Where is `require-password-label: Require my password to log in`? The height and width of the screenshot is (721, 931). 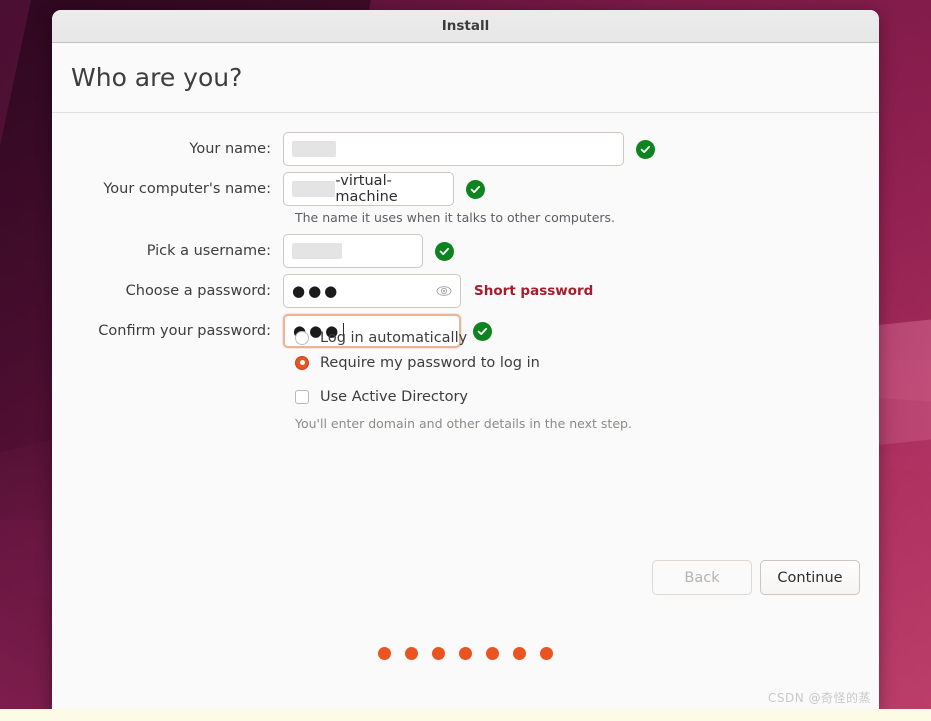 require-password-label: Require my password to log in is located at coordinates (430, 362).